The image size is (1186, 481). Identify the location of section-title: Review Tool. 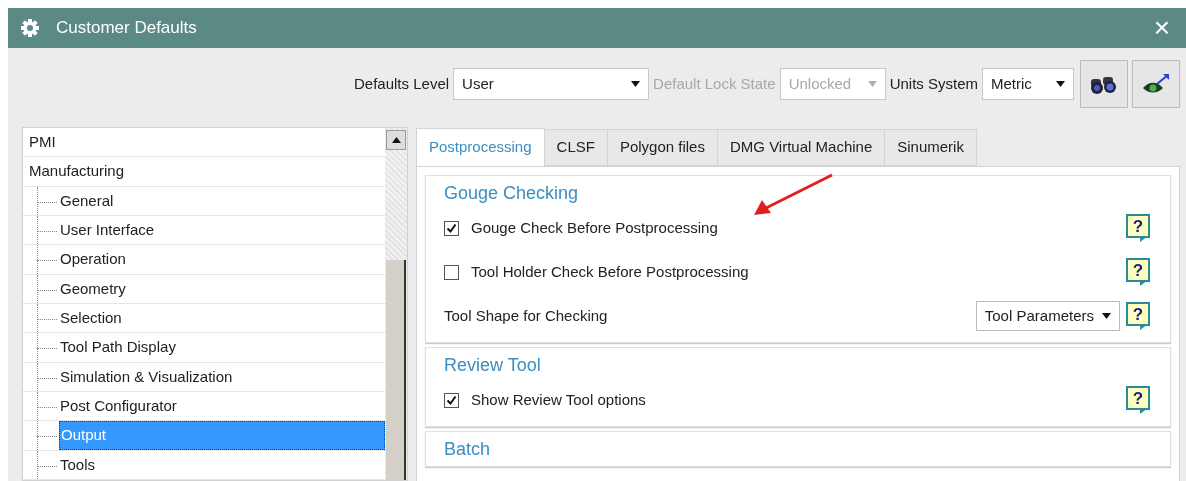
(492, 365).